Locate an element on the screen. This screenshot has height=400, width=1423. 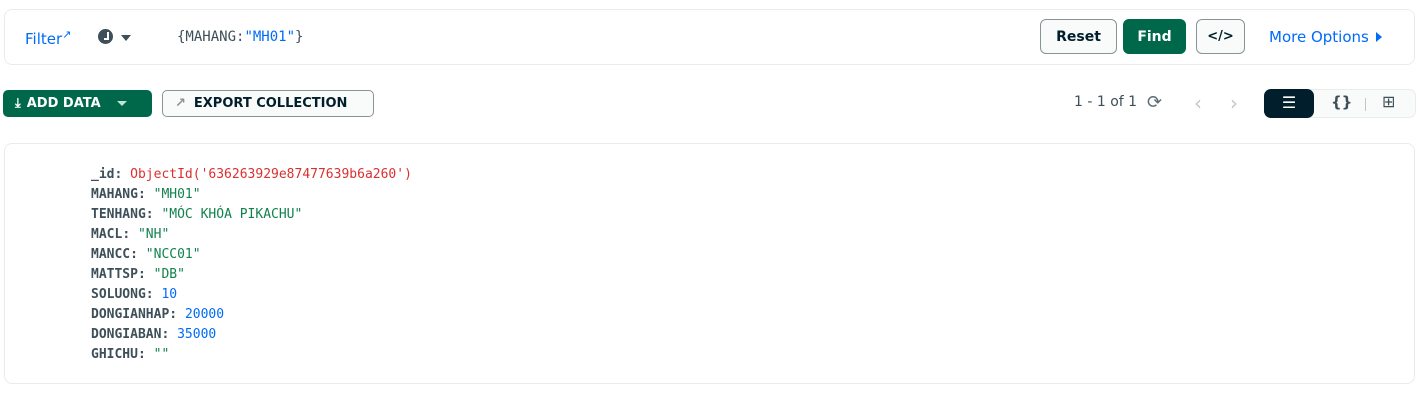
table-view-icon: ⊞ is located at coordinates (1388, 101).